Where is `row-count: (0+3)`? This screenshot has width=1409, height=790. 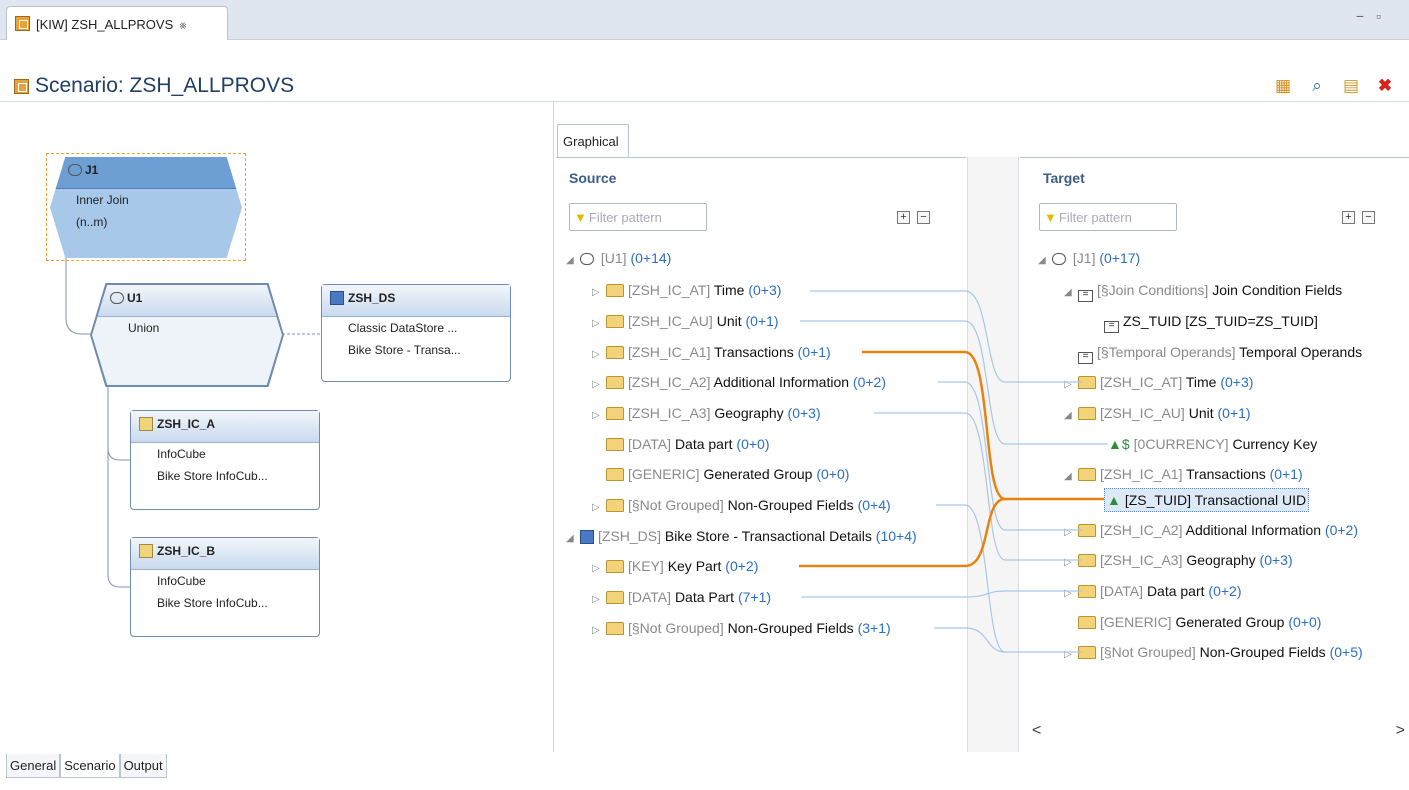 row-count: (0+3) is located at coordinates (1237, 382).